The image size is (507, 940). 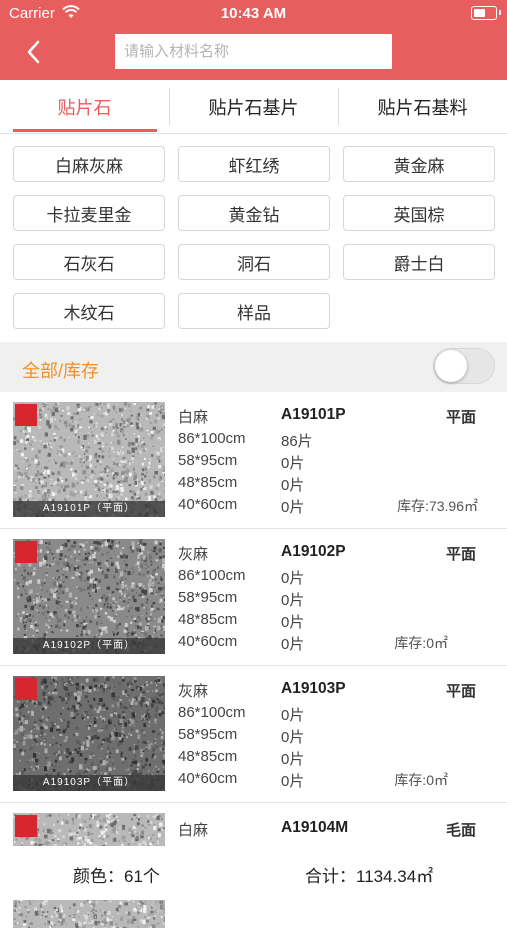 I want to click on stone-code: A19104M, so click(x=314, y=828).